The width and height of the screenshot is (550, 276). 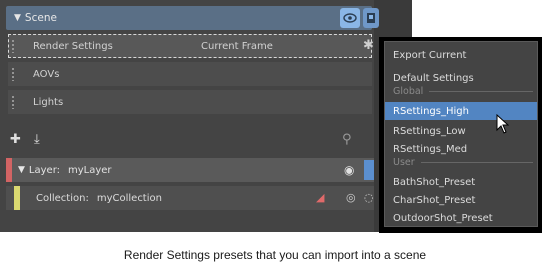 I want to click on render-settings-label: Render Settings, so click(x=73, y=46).